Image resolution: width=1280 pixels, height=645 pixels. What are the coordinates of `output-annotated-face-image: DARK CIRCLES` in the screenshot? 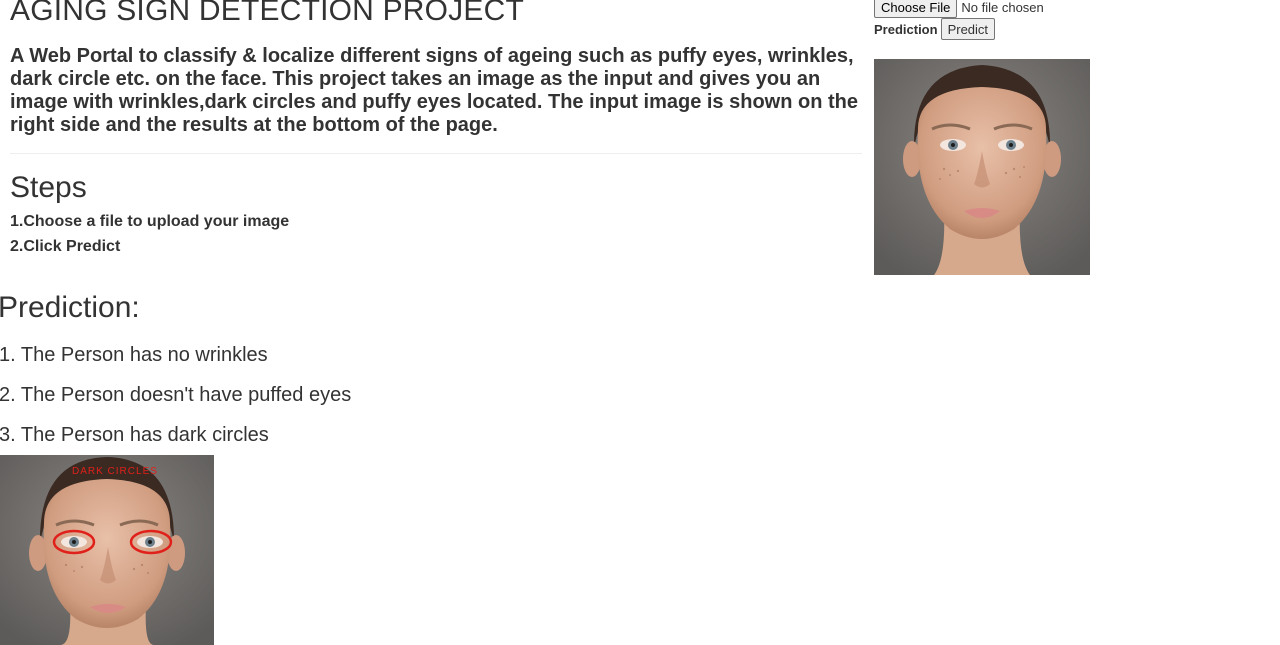 It's located at (107, 550).